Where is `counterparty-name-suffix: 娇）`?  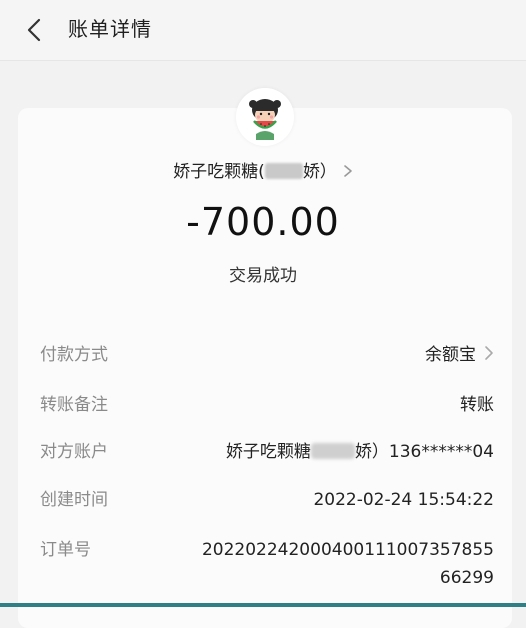
counterparty-name-suffix: 娇） is located at coordinates (319, 172).